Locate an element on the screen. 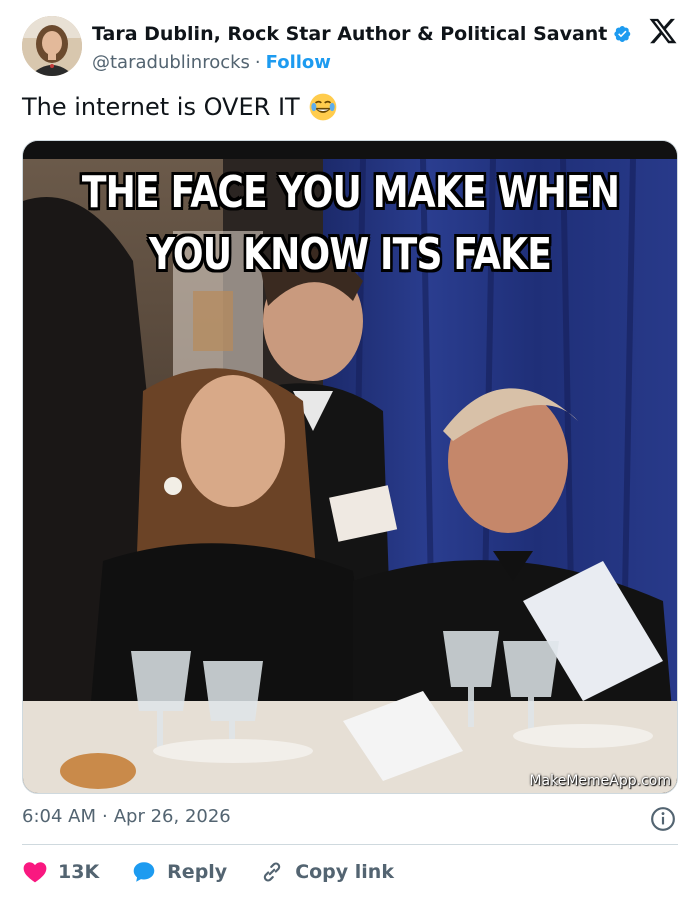  tweet-text: The internet is OVER IT is located at coordinates (180, 107).